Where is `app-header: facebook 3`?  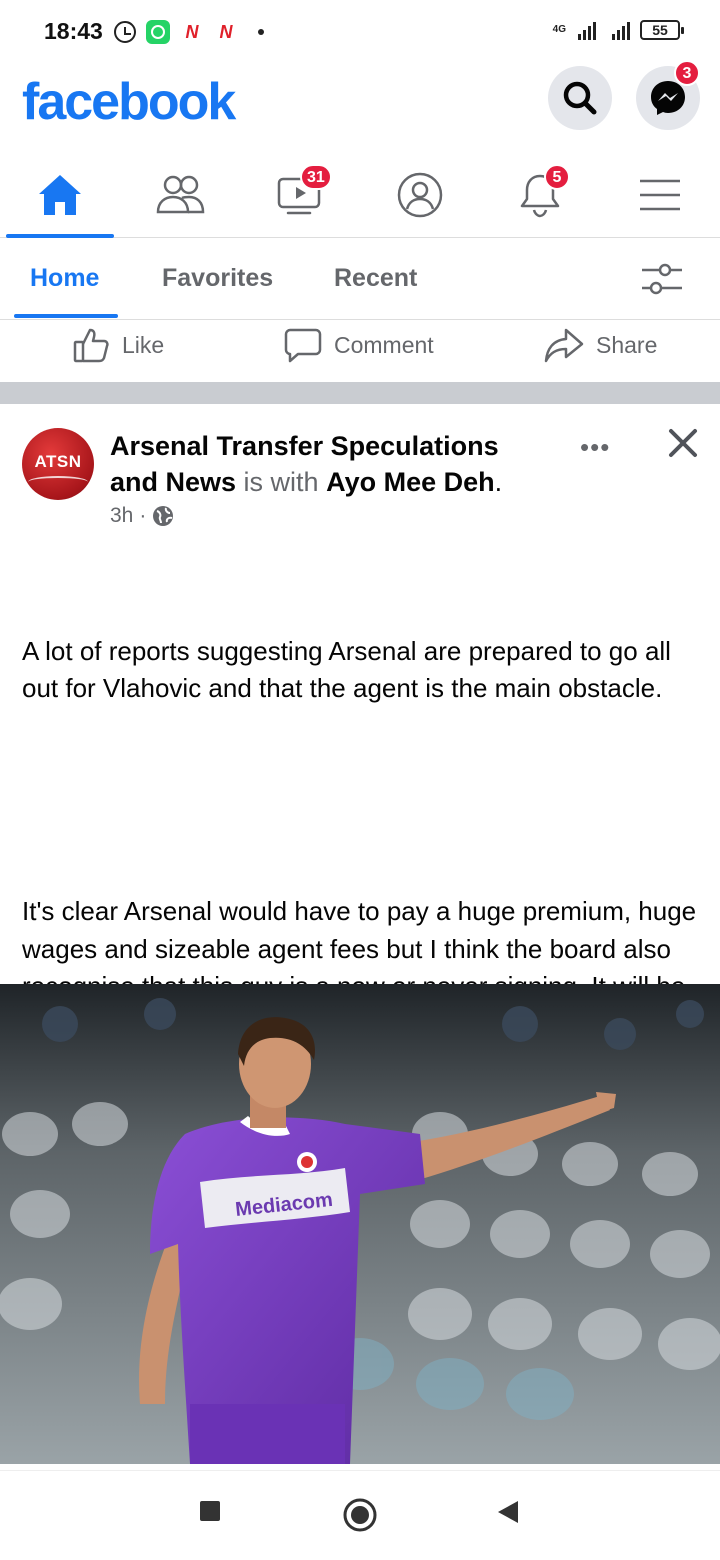
app-header: facebook 3 is located at coordinates (360, 105).